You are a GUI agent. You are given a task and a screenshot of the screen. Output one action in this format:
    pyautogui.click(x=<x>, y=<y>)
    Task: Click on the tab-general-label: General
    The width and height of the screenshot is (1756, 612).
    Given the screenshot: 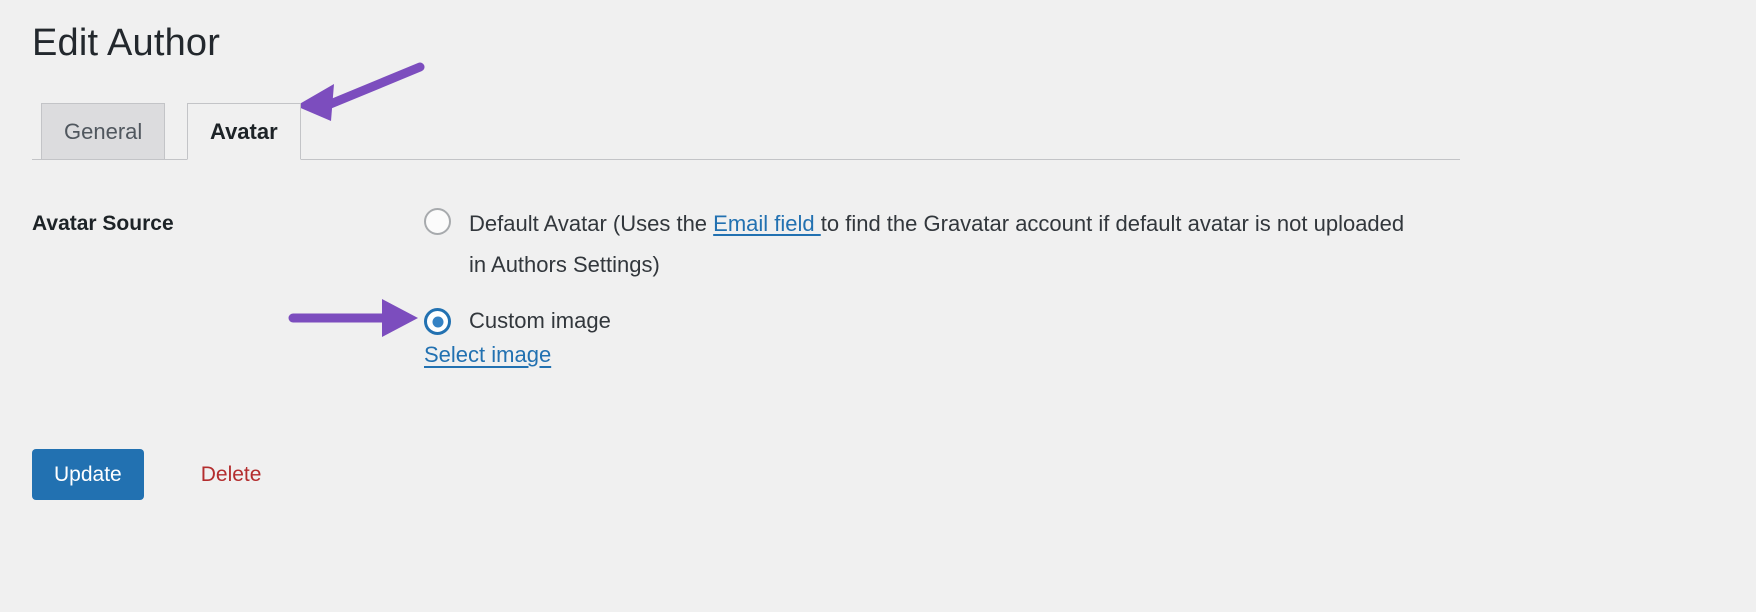 What is the action you would take?
    pyautogui.click(x=103, y=131)
    